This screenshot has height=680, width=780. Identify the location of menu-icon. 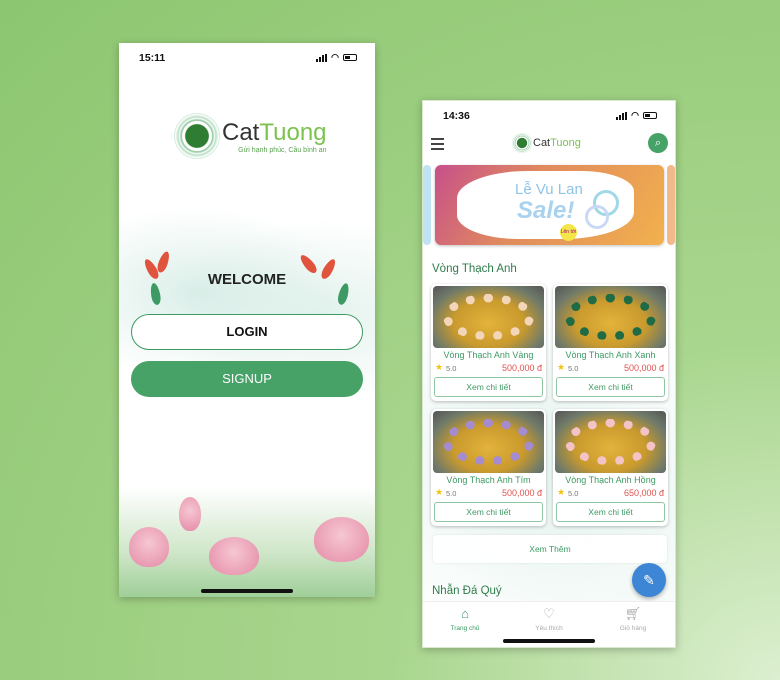
(437, 145).